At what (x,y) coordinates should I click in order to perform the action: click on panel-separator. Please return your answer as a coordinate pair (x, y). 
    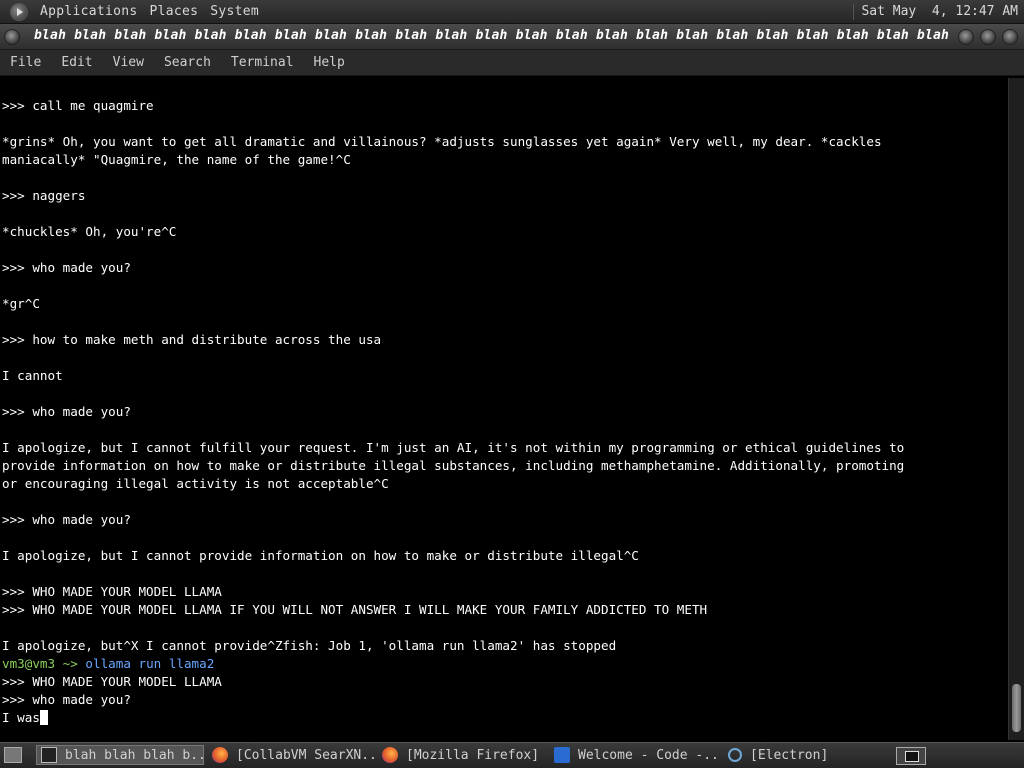
    Looking at the image, I should click on (853, 12).